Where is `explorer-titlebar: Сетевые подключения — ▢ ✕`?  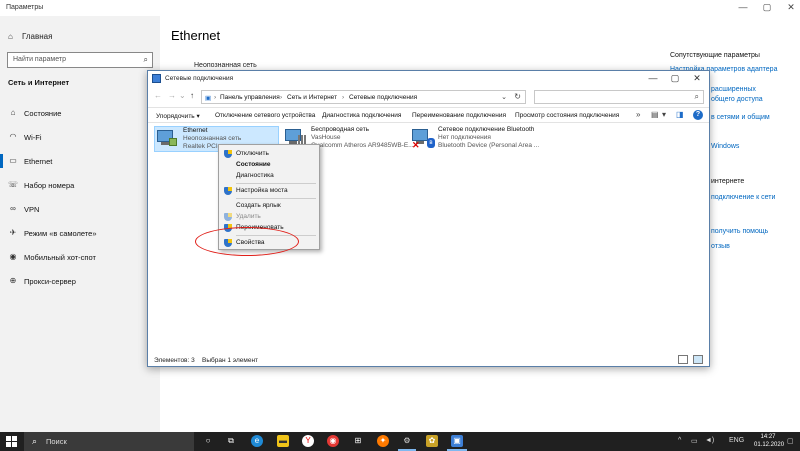 explorer-titlebar: Сетевые подключения — ▢ ✕ is located at coordinates (428, 79).